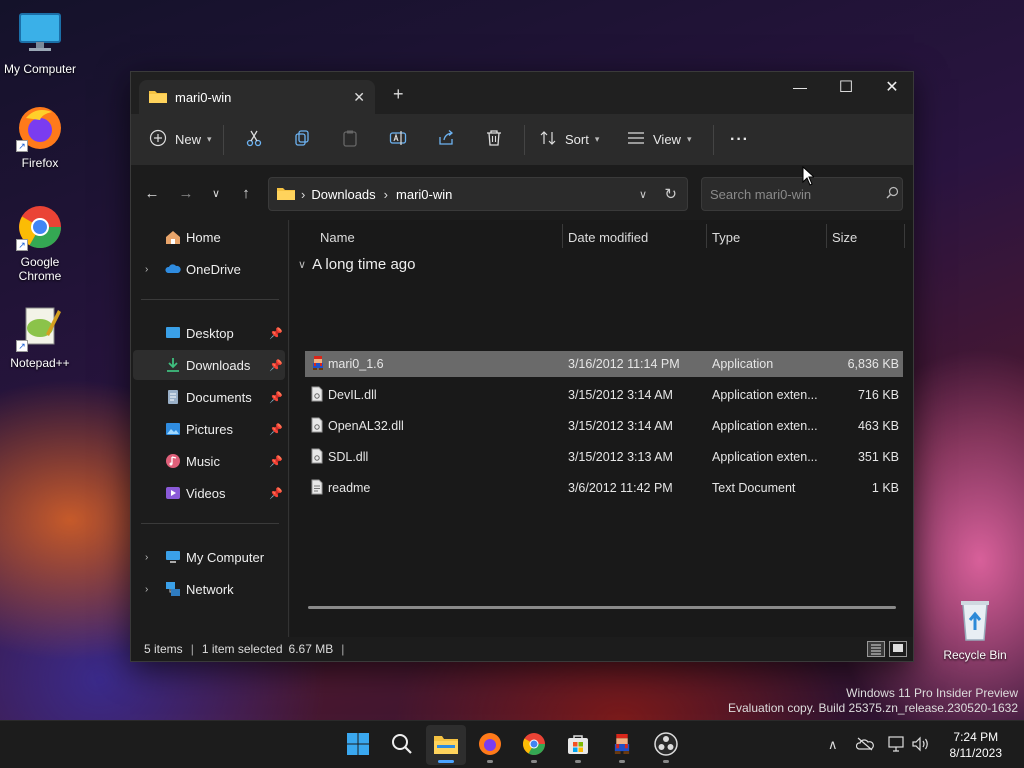 This screenshot has width=1024, height=768. I want to click on sidebar-item-network: › Network, so click(209, 589).